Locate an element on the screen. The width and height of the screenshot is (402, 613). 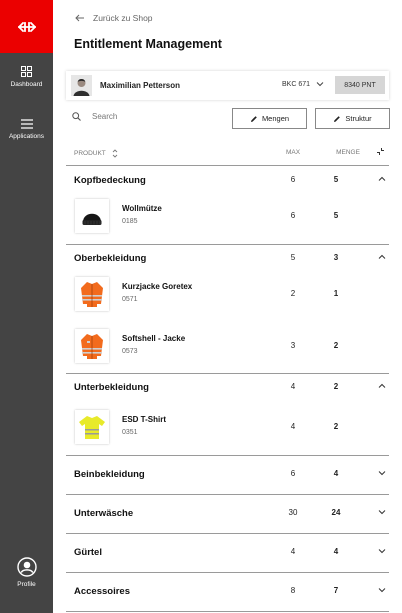
struktur-button: Struktur is located at coordinates (352, 118).